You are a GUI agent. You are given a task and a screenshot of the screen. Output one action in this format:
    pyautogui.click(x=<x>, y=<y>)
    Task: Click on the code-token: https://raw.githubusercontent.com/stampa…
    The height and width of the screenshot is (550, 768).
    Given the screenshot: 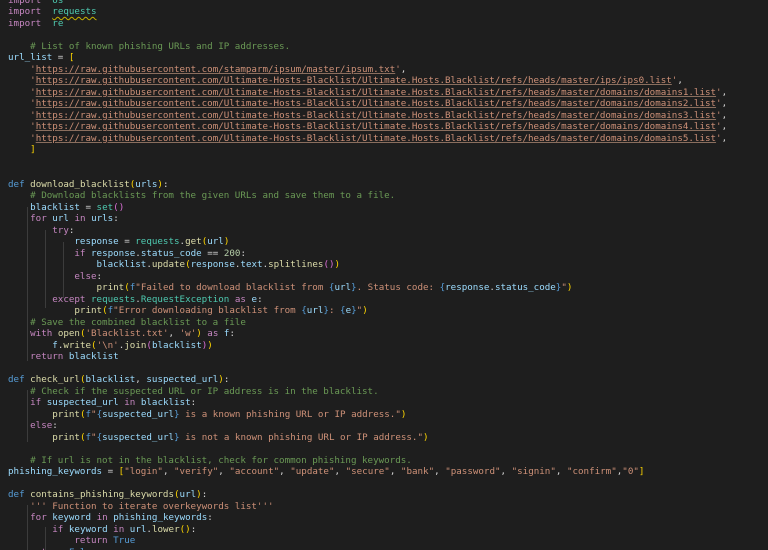 What is the action you would take?
    pyautogui.click(x=215, y=69)
    